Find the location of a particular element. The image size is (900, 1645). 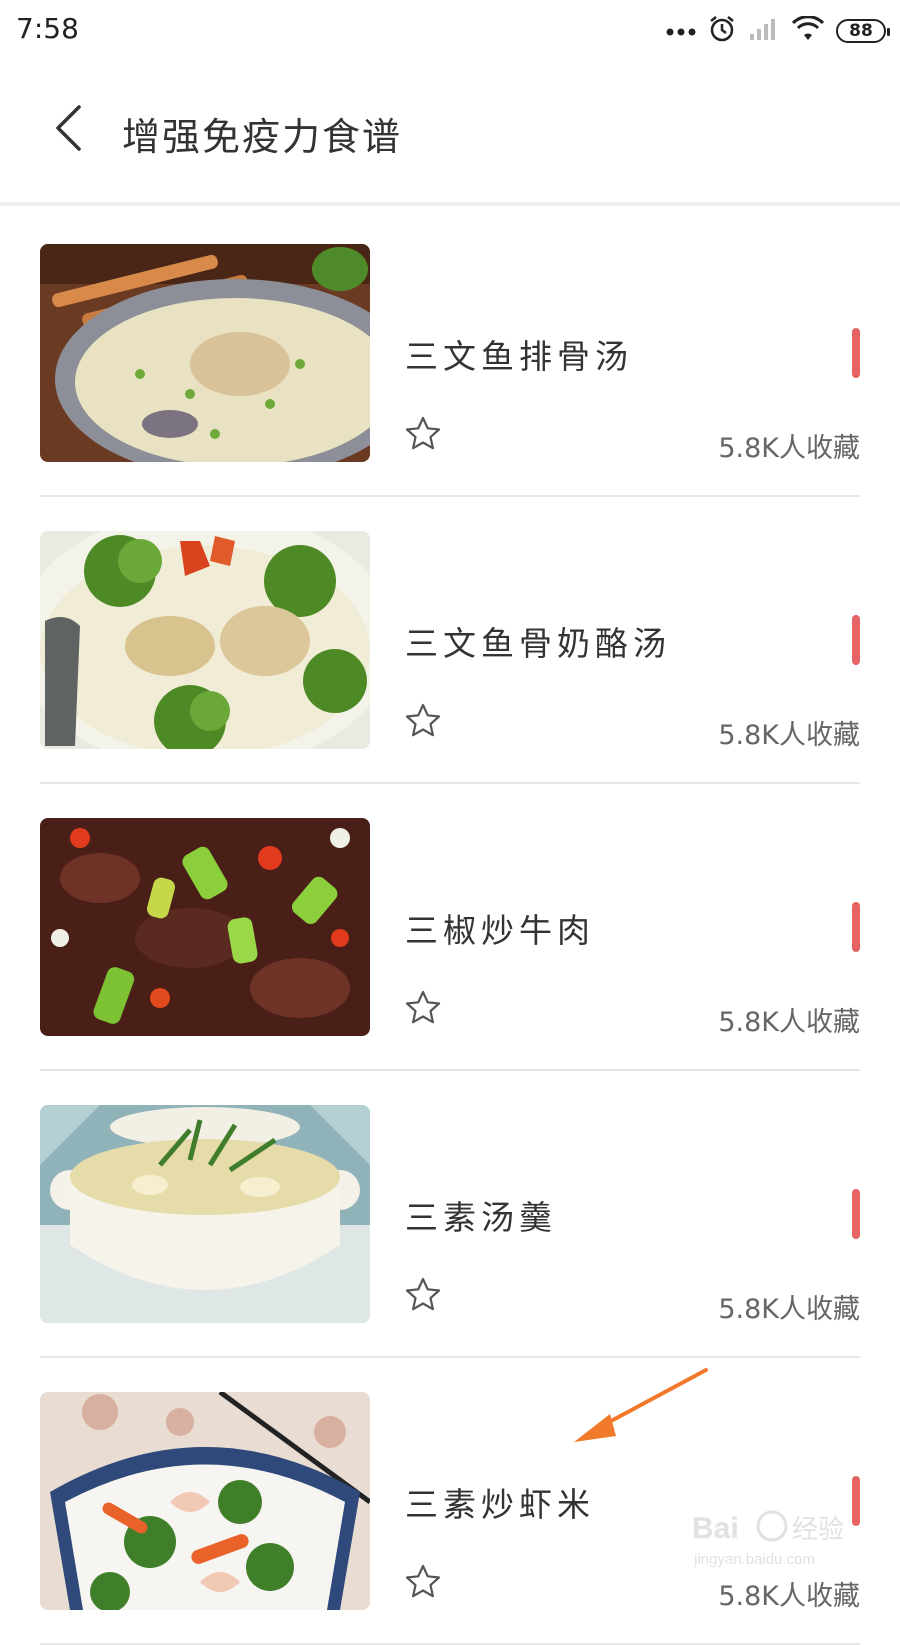

signal-off-icon is located at coordinates (764, 31).